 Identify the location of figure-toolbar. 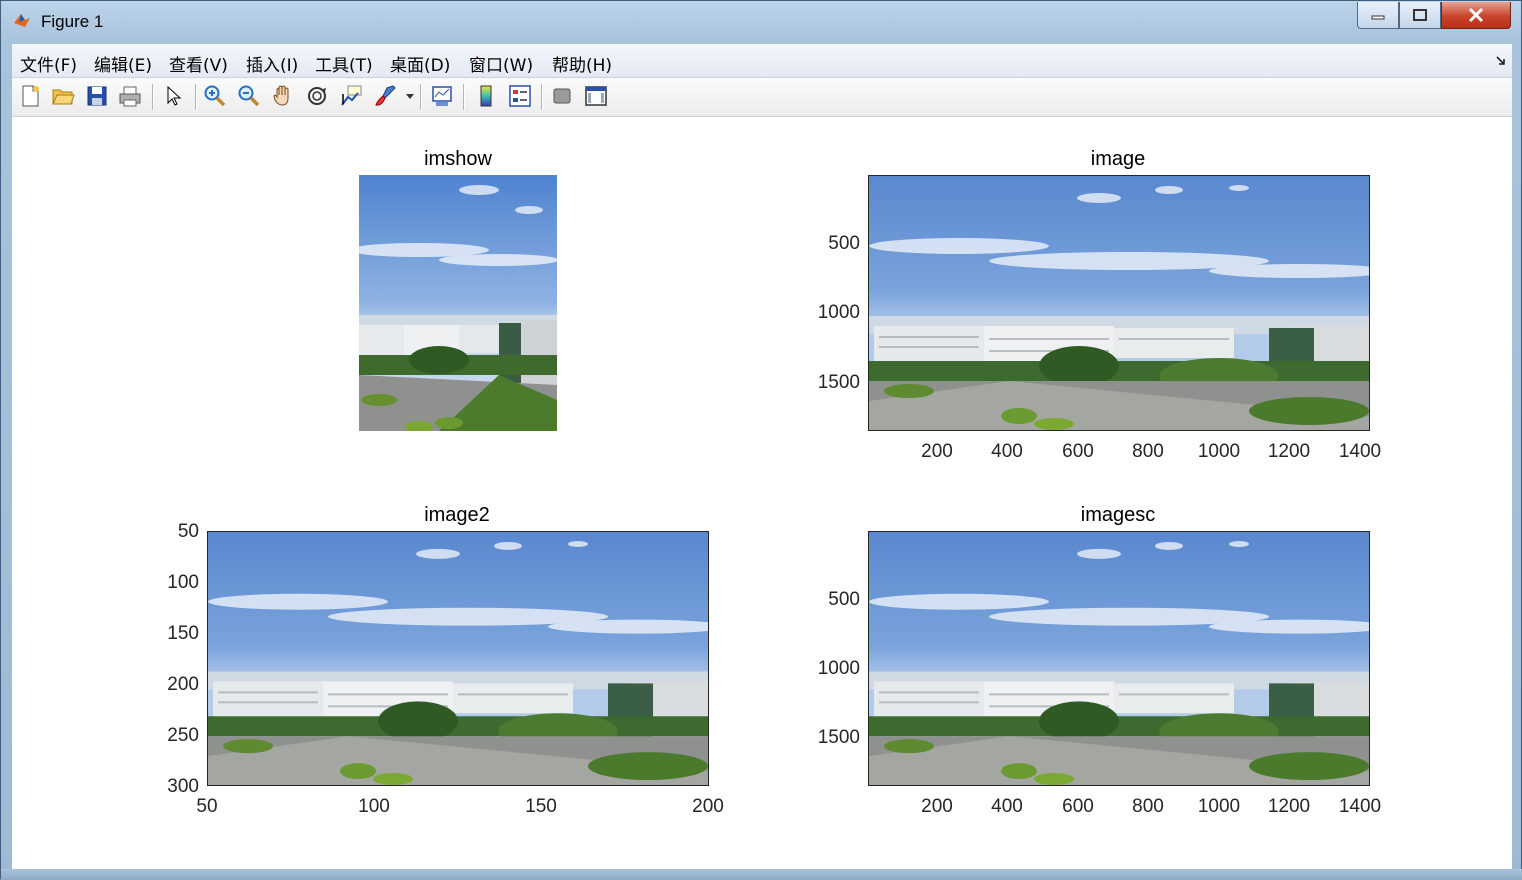
(762, 97).